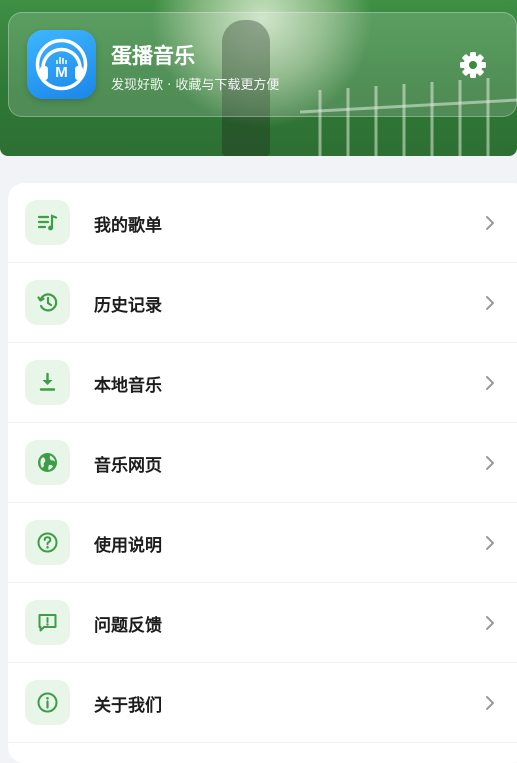 This screenshot has width=517, height=763. I want to click on menu-item-feedback: 问题反馈, so click(262, 623).